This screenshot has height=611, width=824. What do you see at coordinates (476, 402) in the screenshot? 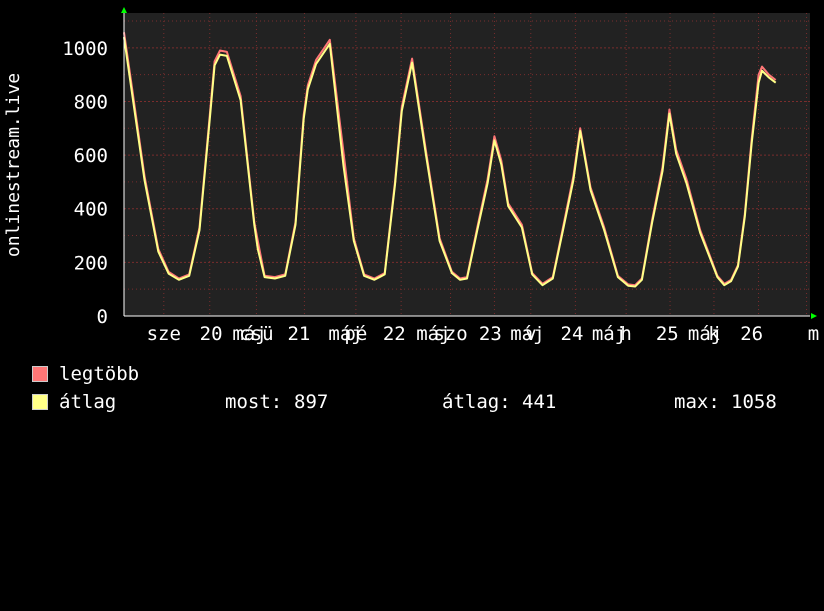
I see `stat-average-label: átlag:` at bounding box center [476, 402].